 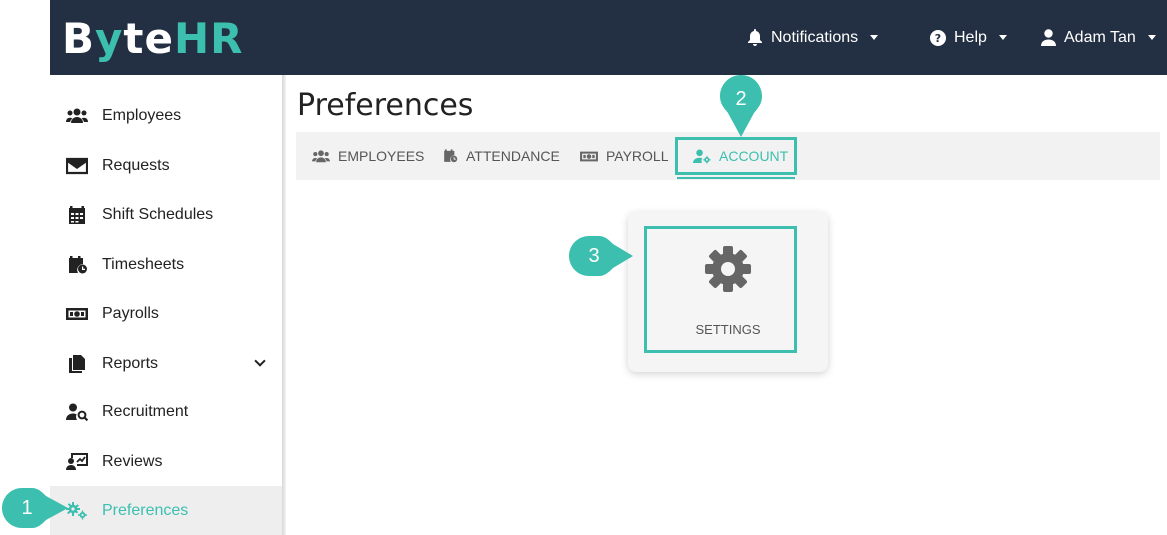 What do you see at coordinates (166, 363) in the screenshot?
I see `sidebar-item-reports: Reports` at bounding box center [166, 363].